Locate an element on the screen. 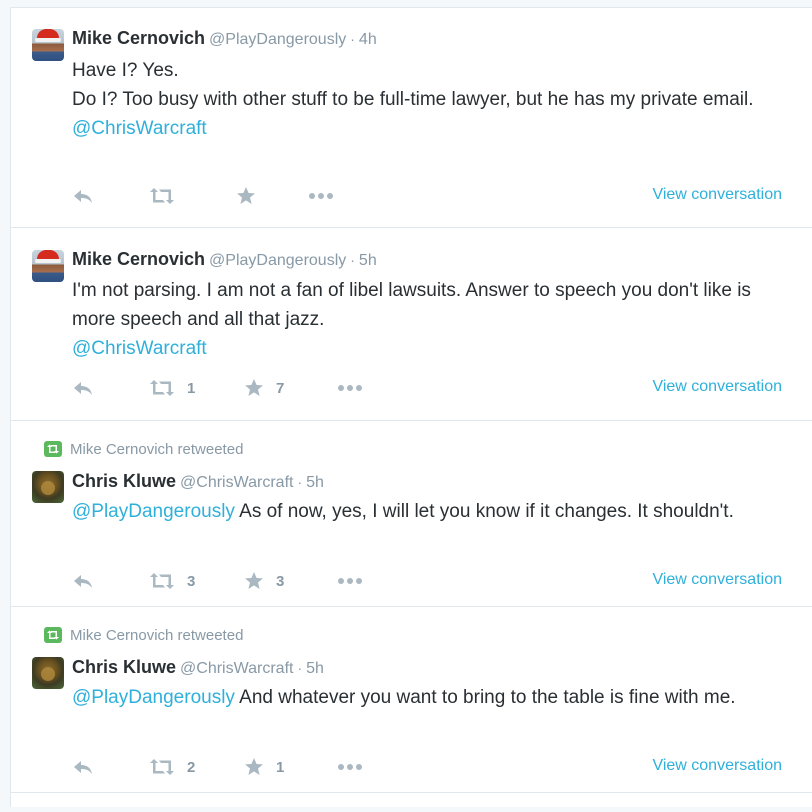  tweet-actions: 1 7 View conversation is located at coordinates (427, 388).